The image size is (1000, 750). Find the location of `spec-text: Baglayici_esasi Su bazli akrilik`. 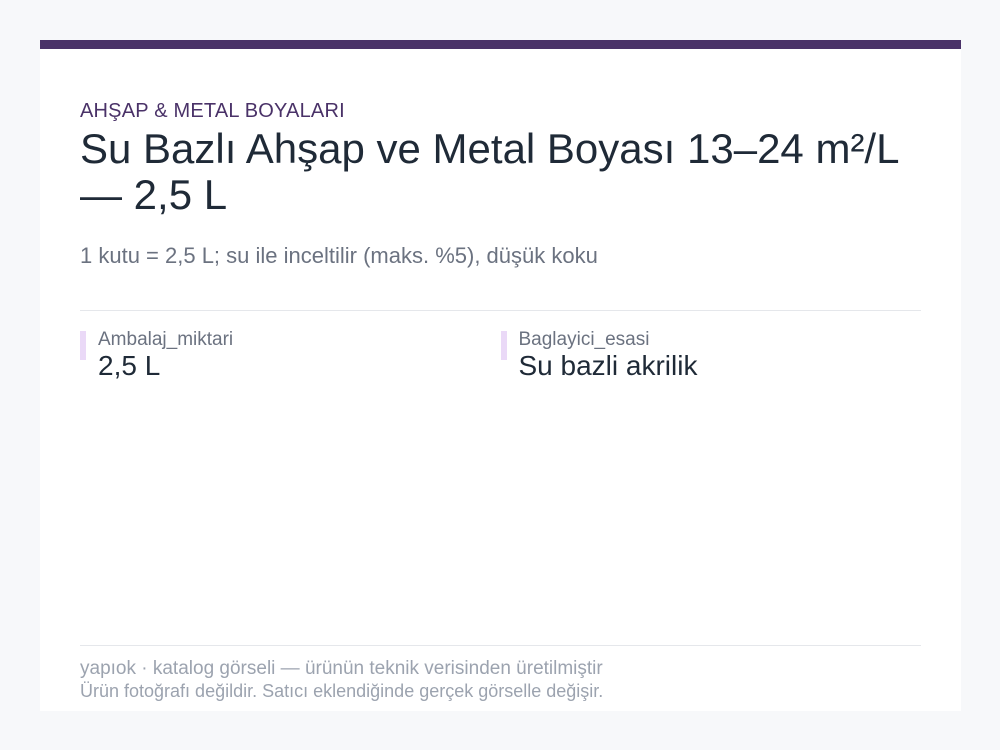

spec-text: Baglayici_esasi Su bazli akrilik is located at coordinates (608, 355).